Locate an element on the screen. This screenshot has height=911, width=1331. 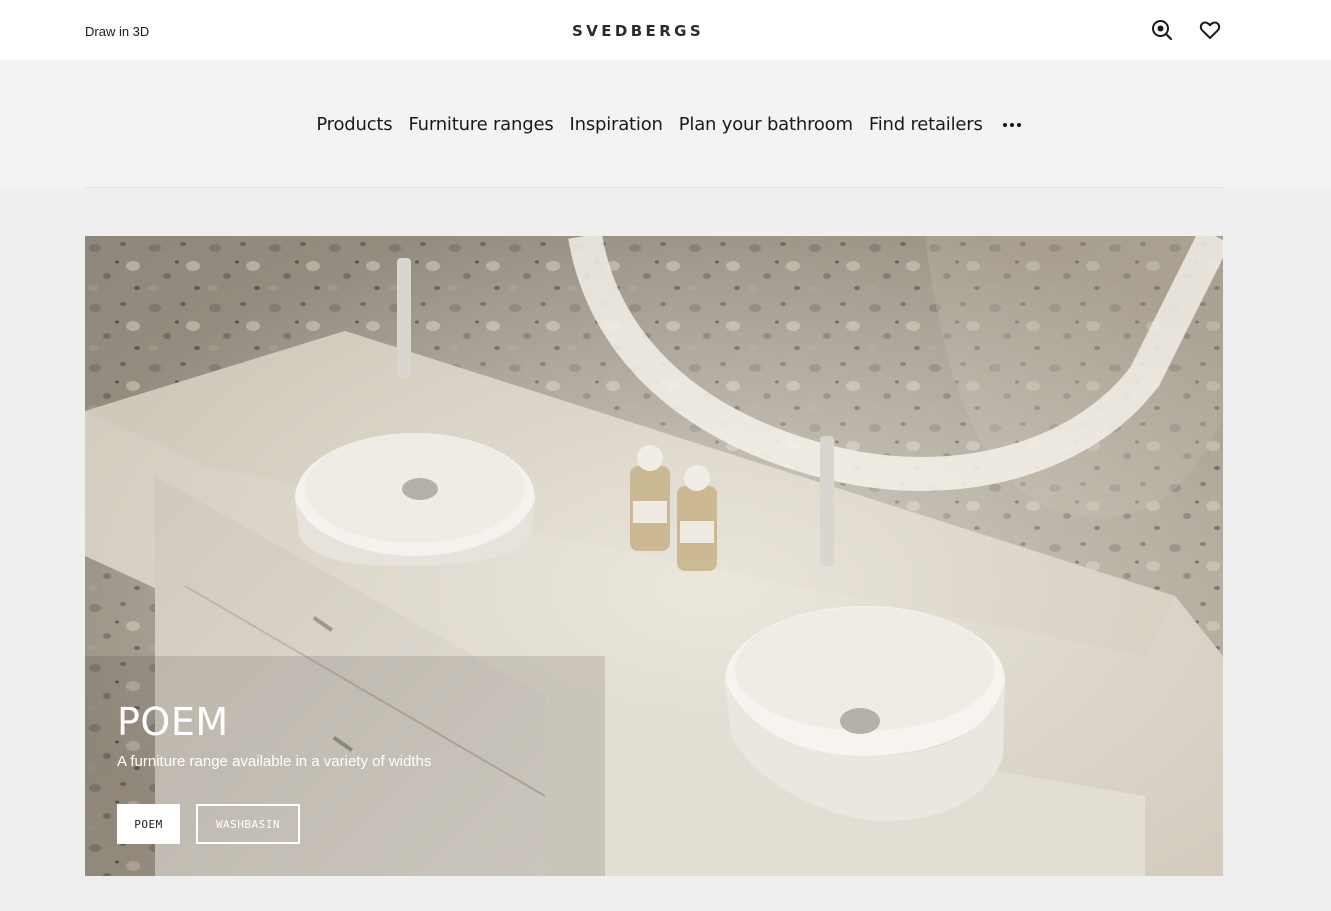
heart-icon is located at coordinates (1210, 30).